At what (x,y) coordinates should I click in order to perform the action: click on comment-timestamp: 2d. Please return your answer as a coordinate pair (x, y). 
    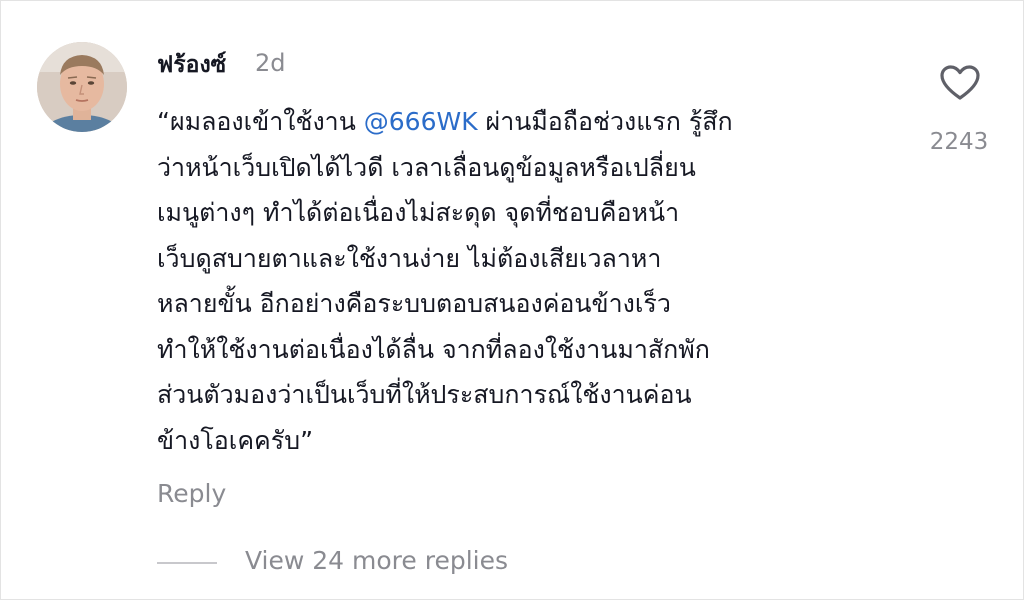
    Looking at the image, I should click on (270, 63).